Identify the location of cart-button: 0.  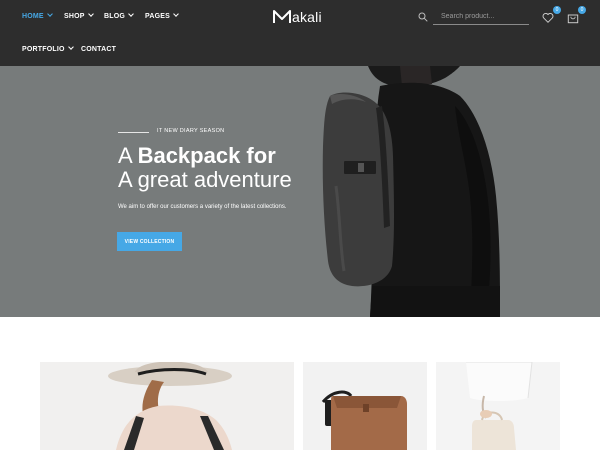
(576, 15).